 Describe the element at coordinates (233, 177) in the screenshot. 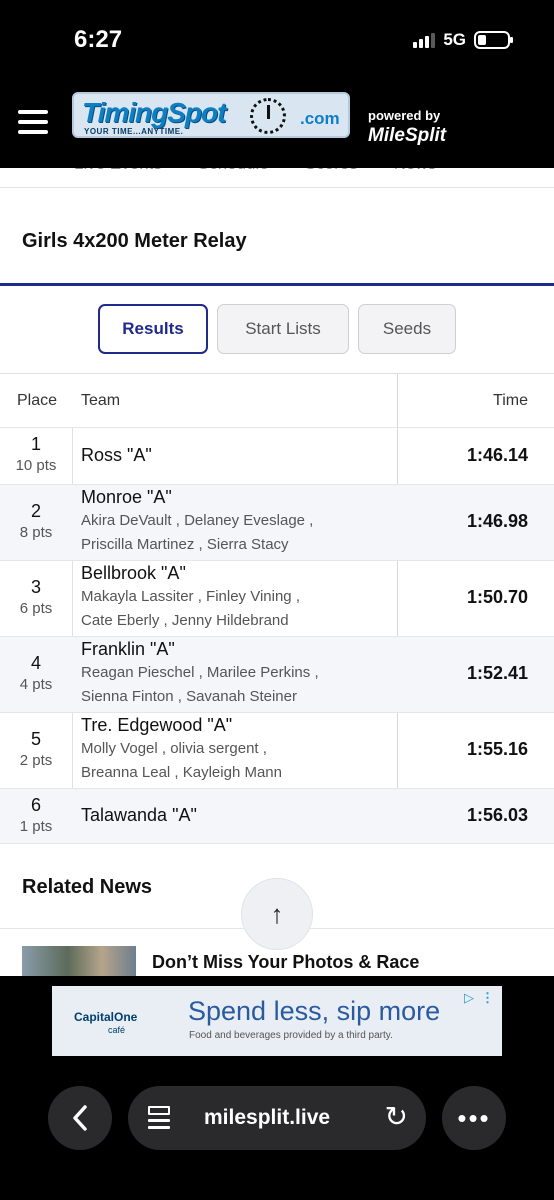

I see `subnav-schedule: Schedule` at that location.